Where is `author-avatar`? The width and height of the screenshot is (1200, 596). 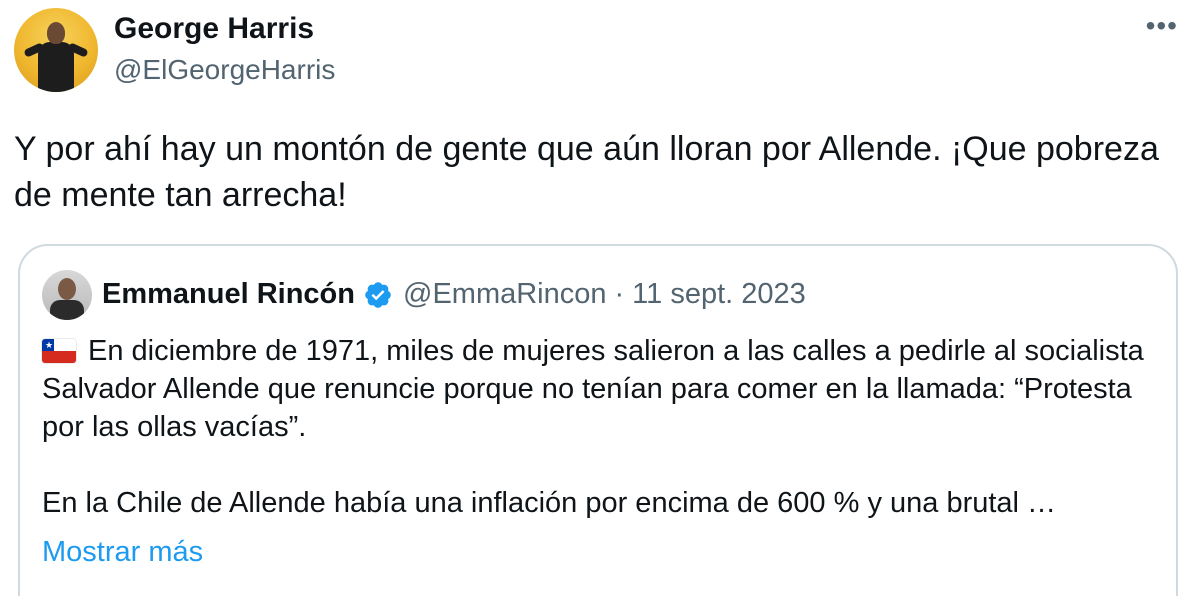
author-avatar is located at coordinates (56, 50).